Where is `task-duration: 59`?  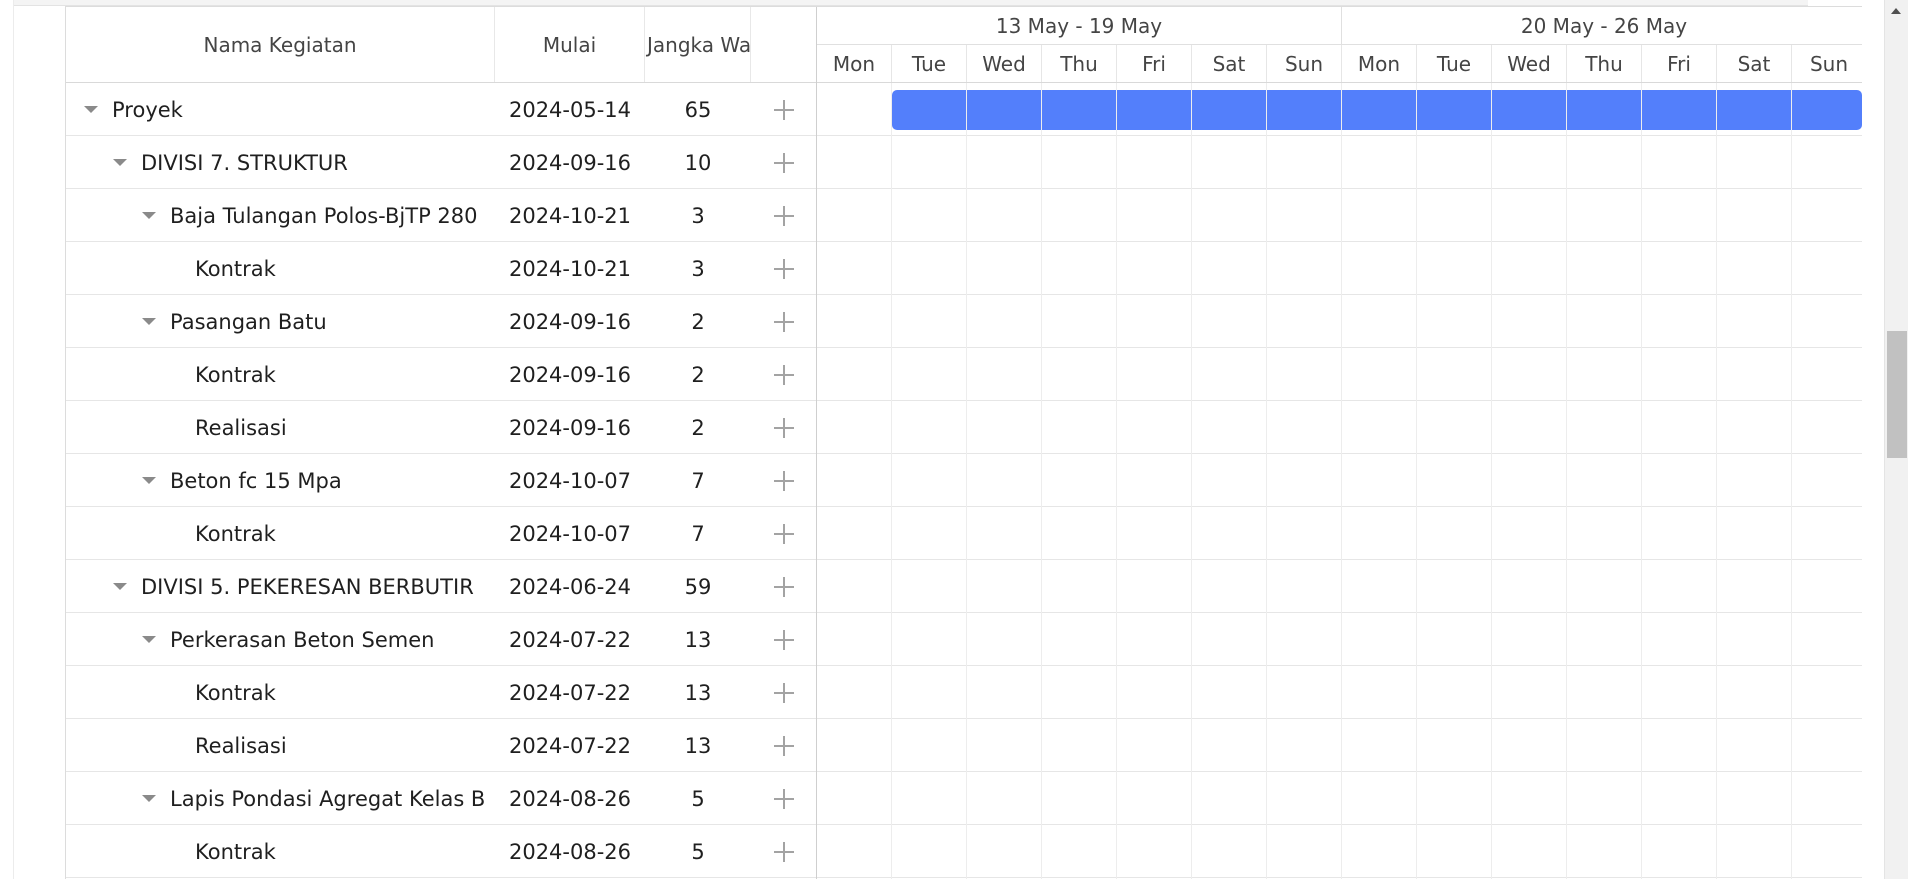
task-duration: 59 is located at coordinates (698, 586).